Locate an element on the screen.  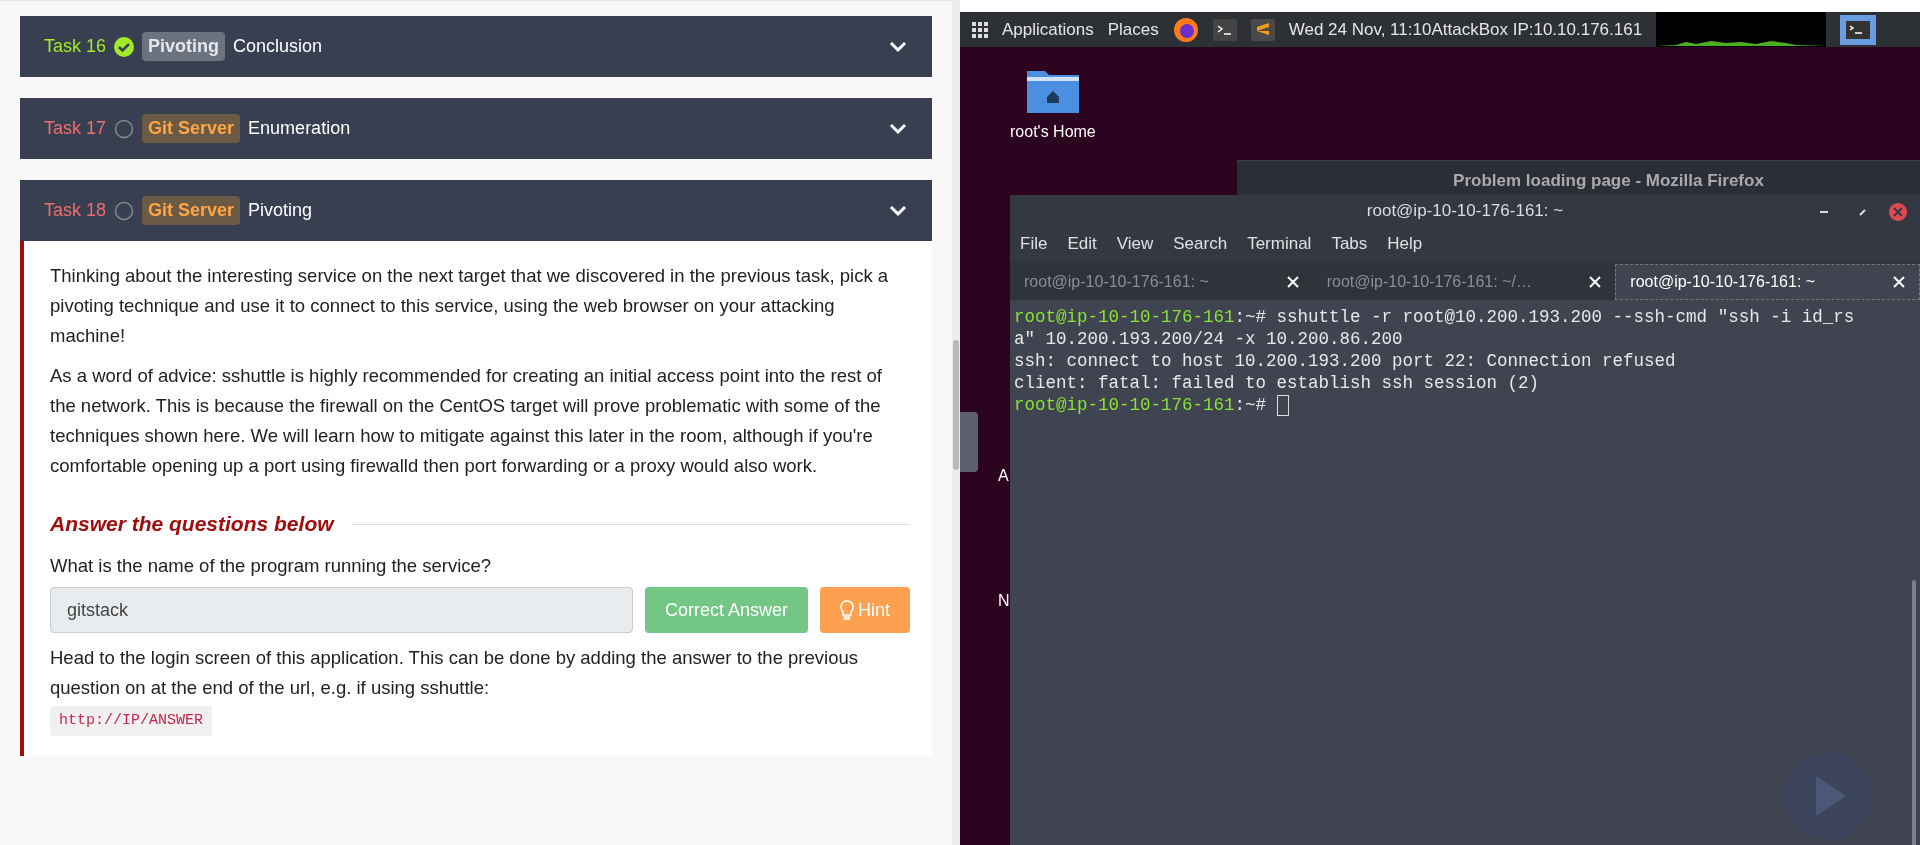
task-title: Enumeration is located at coordinates (300, 128).